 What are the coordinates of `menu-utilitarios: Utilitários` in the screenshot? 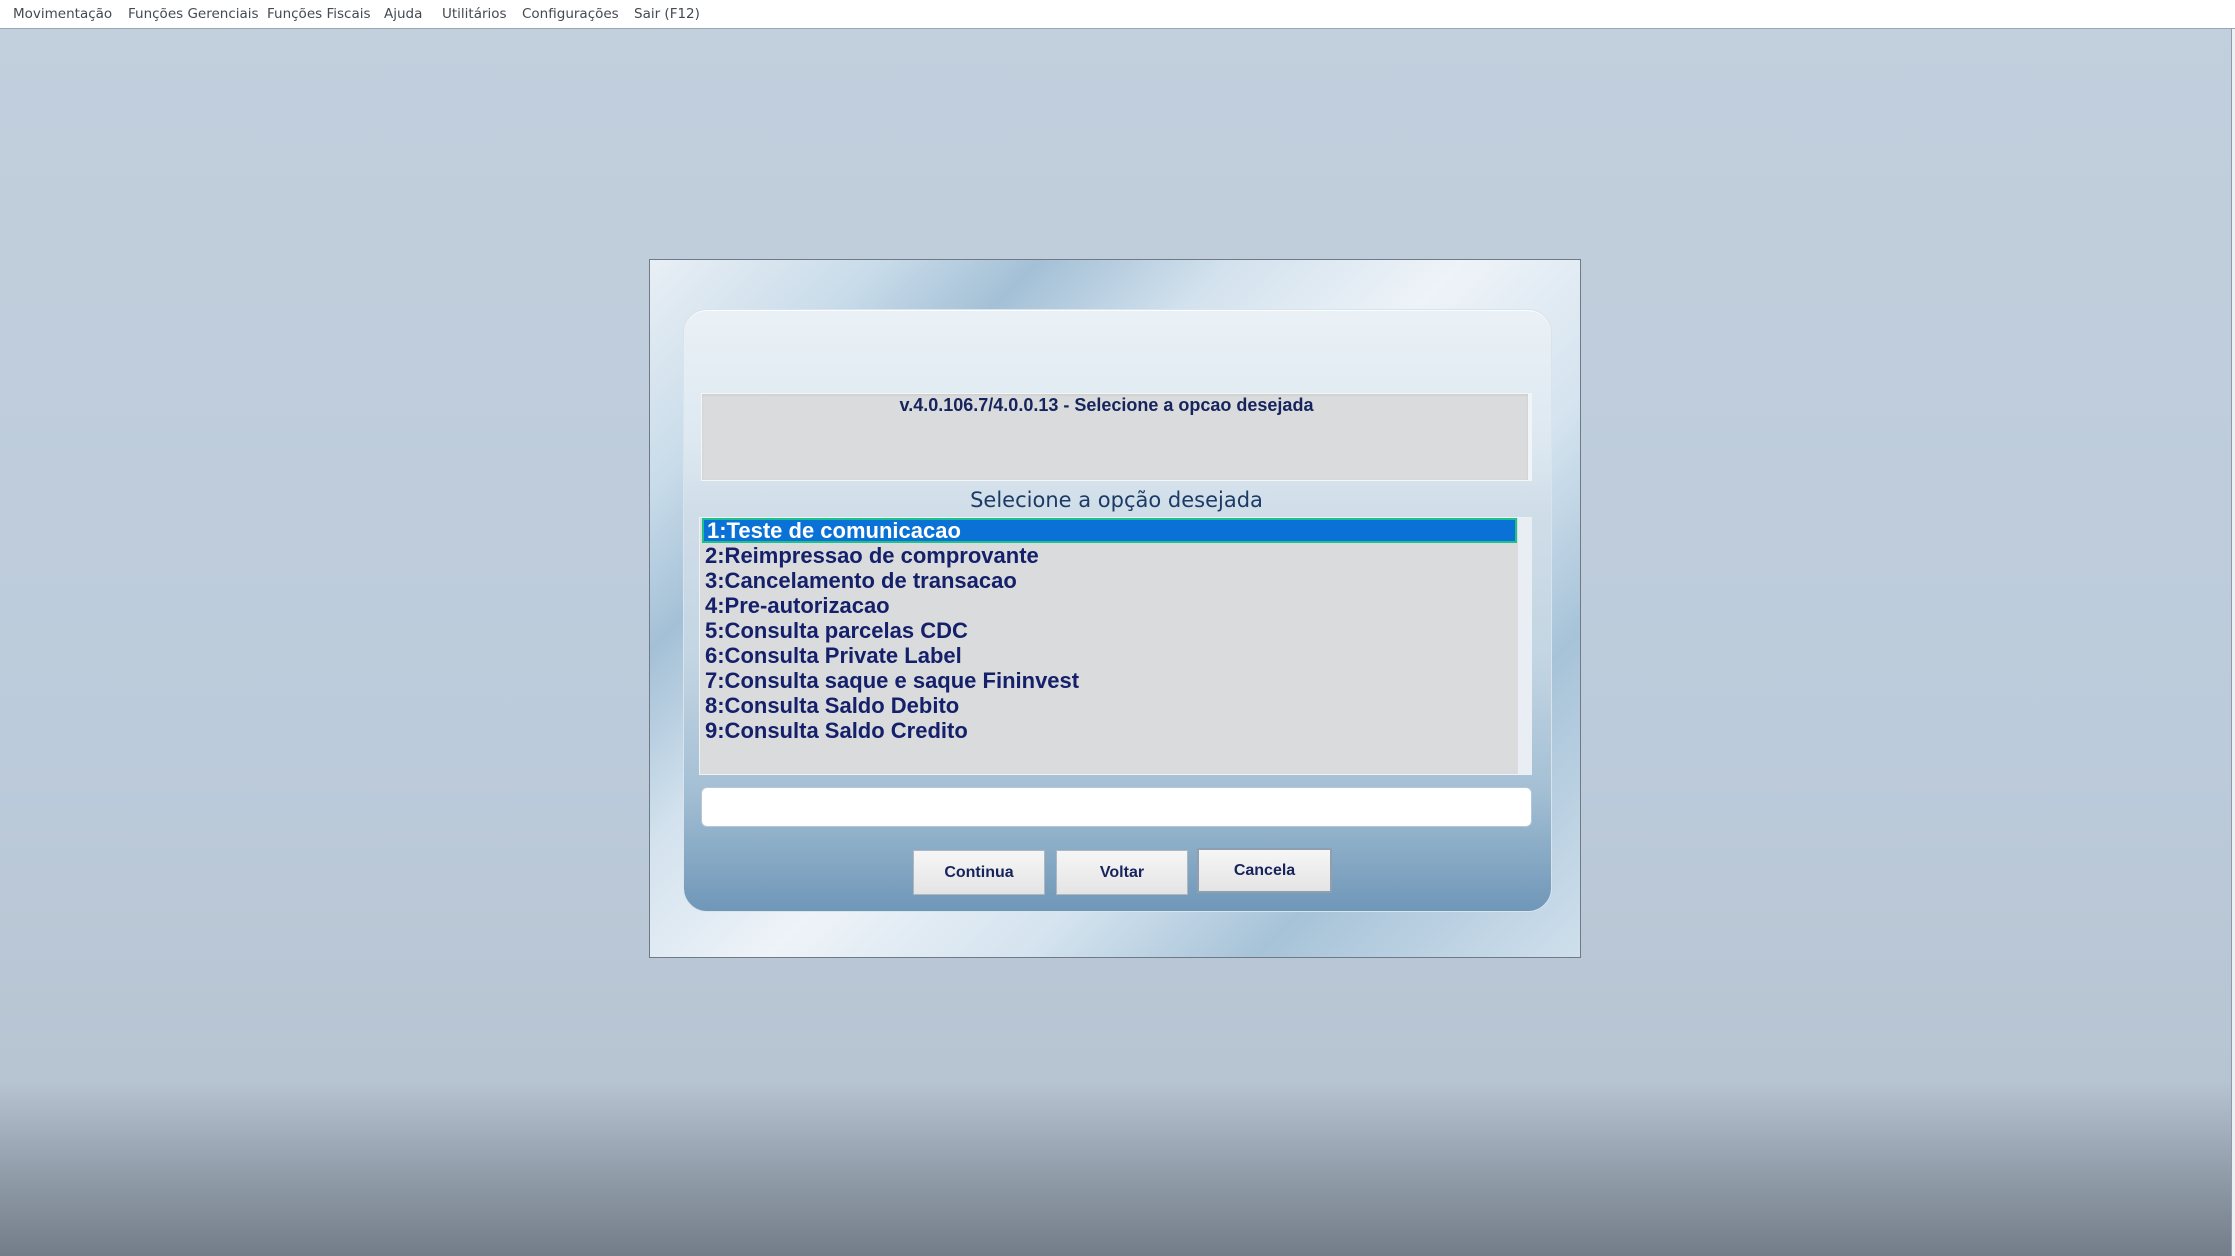 It's located at (474, 14).